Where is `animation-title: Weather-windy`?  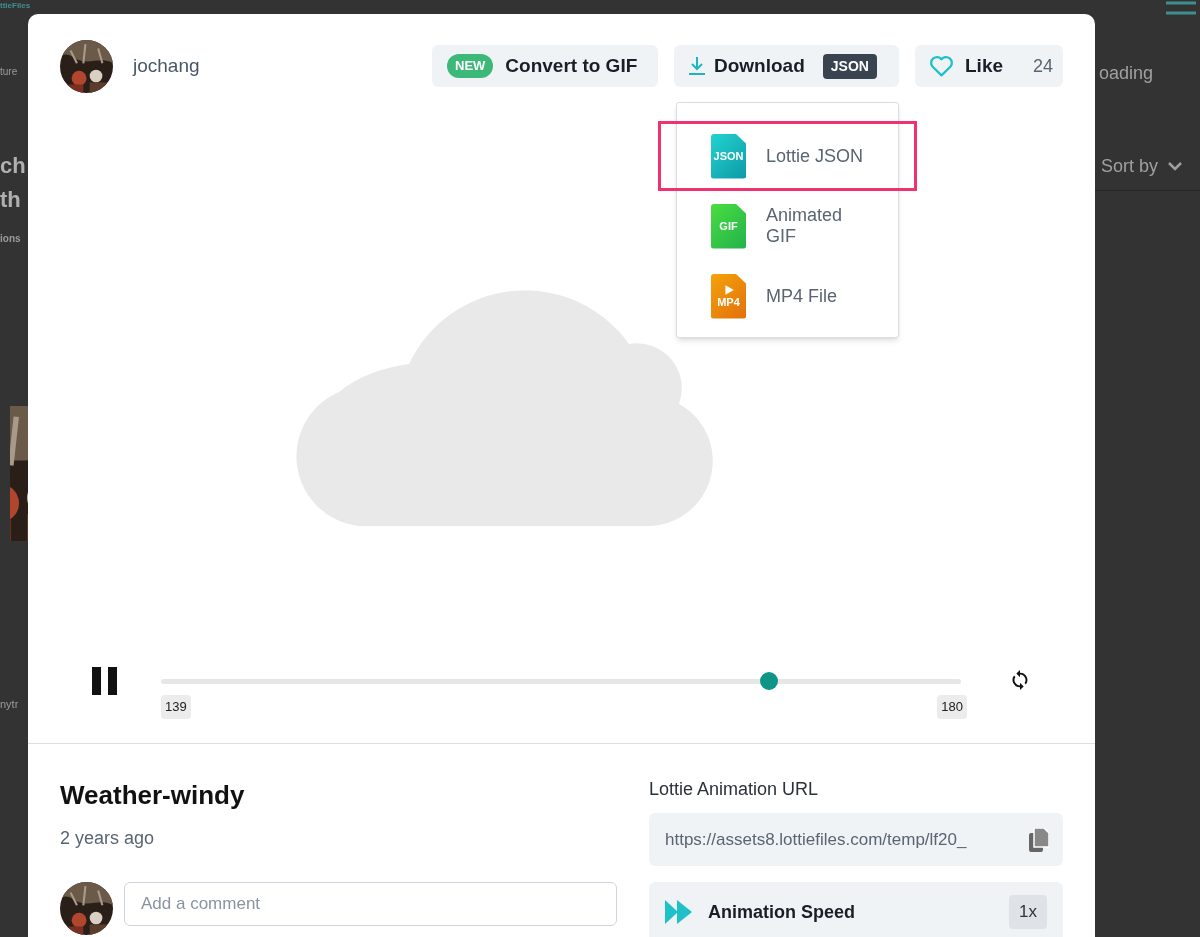 animation-title: Weather-windy is located at coordinates (153, 795).